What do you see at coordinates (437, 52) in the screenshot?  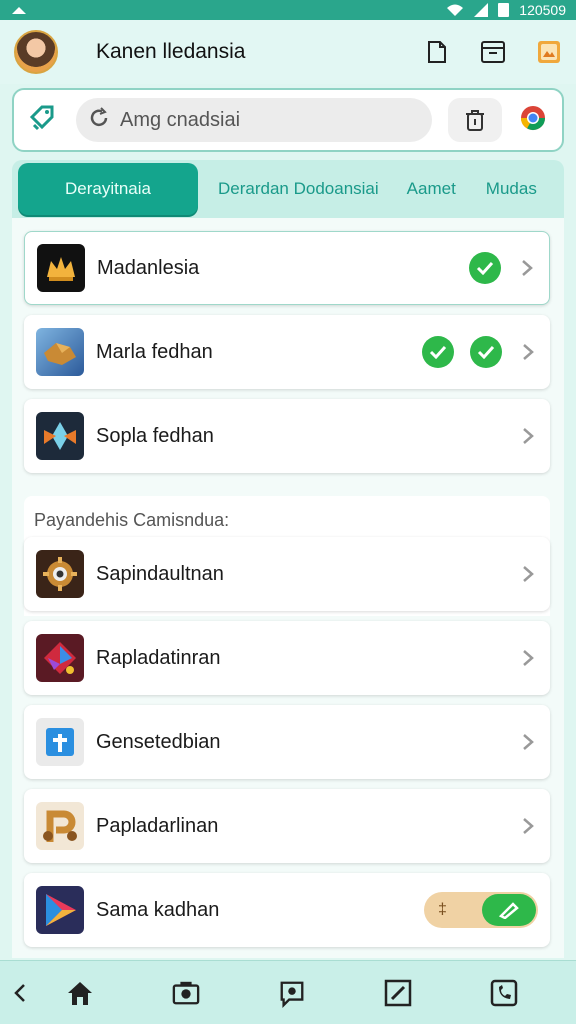 I see `document-icon` at bounding box center [437, 52].